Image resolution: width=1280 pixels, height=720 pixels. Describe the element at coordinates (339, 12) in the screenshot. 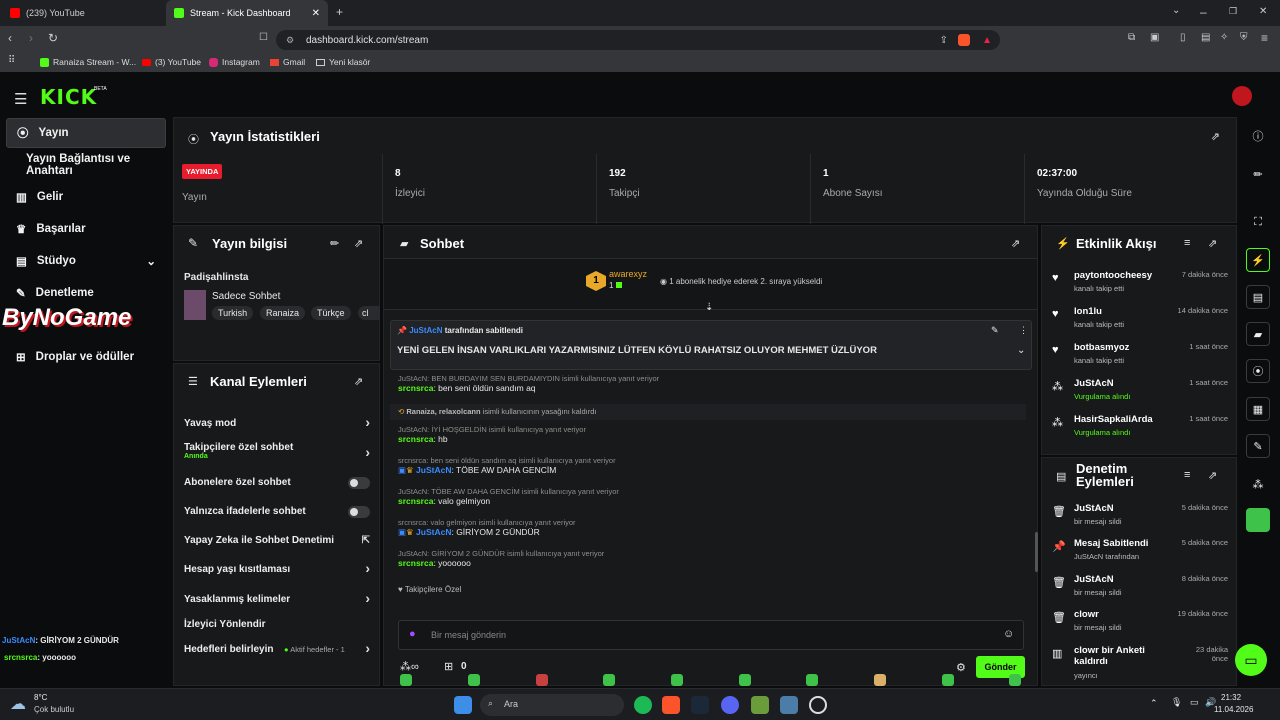

I see `new-tab-icon: +` at that location.